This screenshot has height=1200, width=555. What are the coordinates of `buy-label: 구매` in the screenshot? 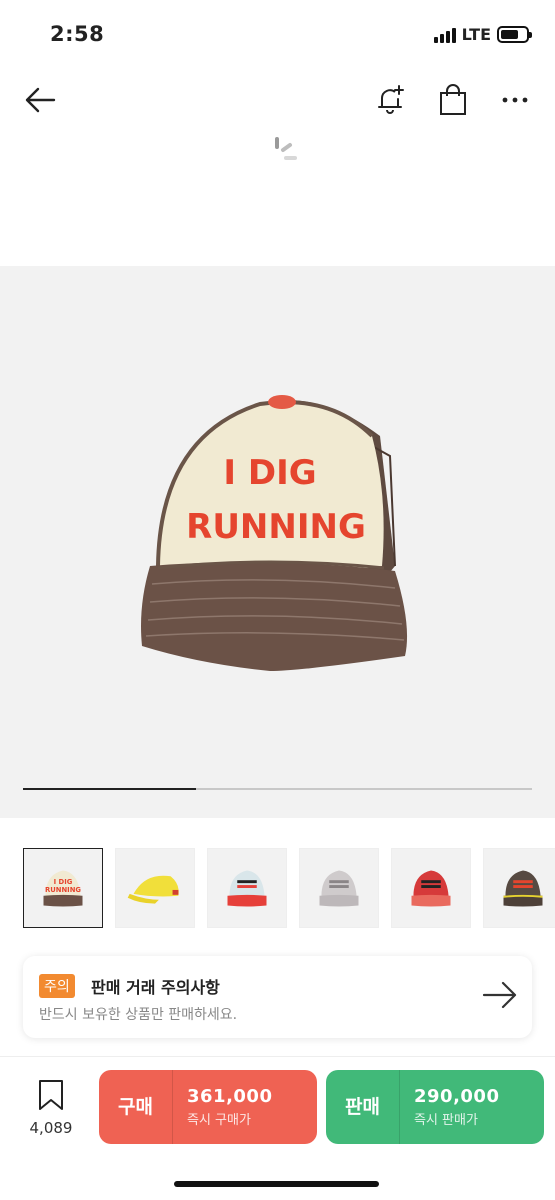 It's located at (136, 1107).